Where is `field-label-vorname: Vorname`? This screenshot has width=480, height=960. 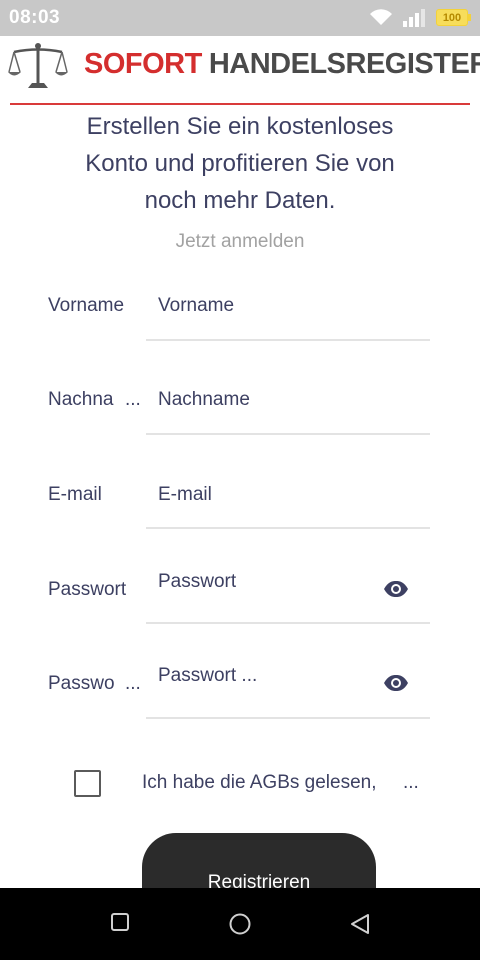
field-label-vorname: Vorname is located at coordinates (86, 305).